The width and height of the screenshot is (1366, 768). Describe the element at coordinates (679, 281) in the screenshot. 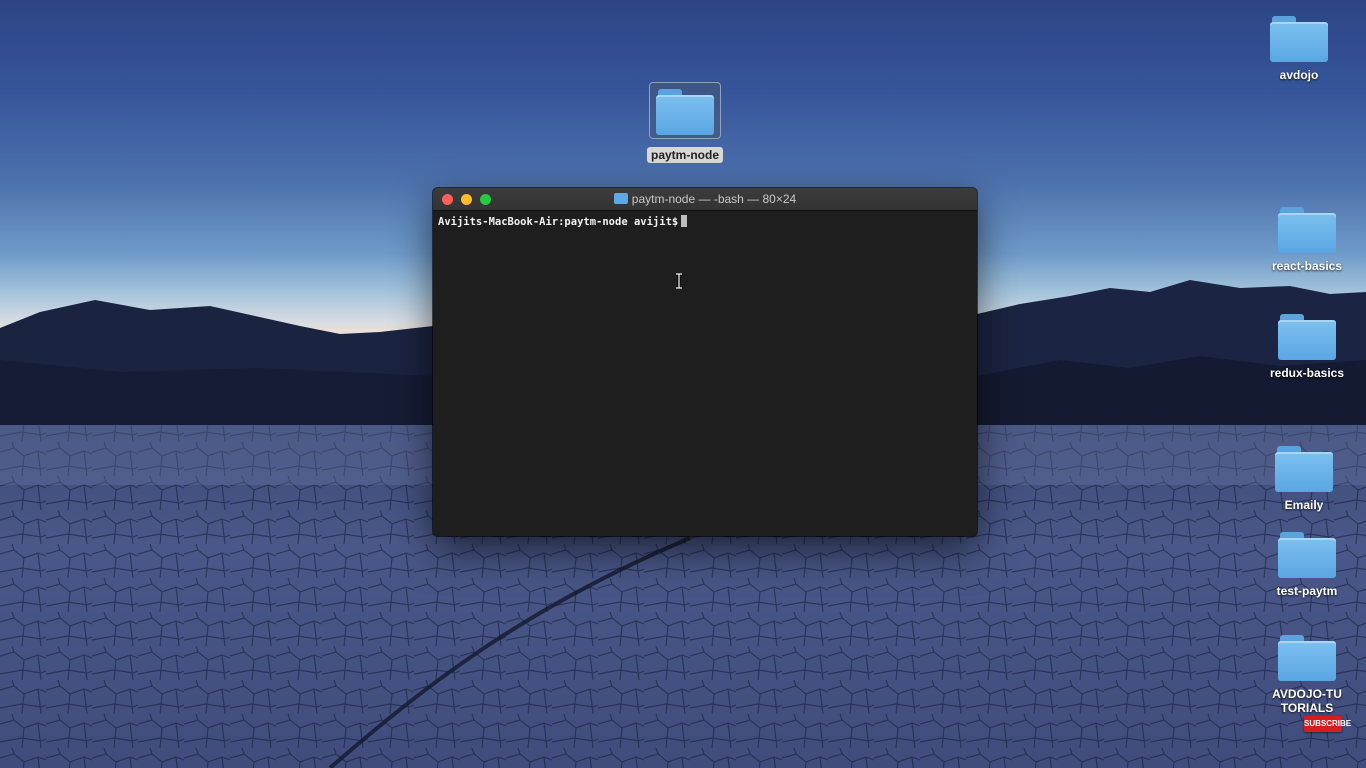

I see `ibeam-cursor-icon` at that location.